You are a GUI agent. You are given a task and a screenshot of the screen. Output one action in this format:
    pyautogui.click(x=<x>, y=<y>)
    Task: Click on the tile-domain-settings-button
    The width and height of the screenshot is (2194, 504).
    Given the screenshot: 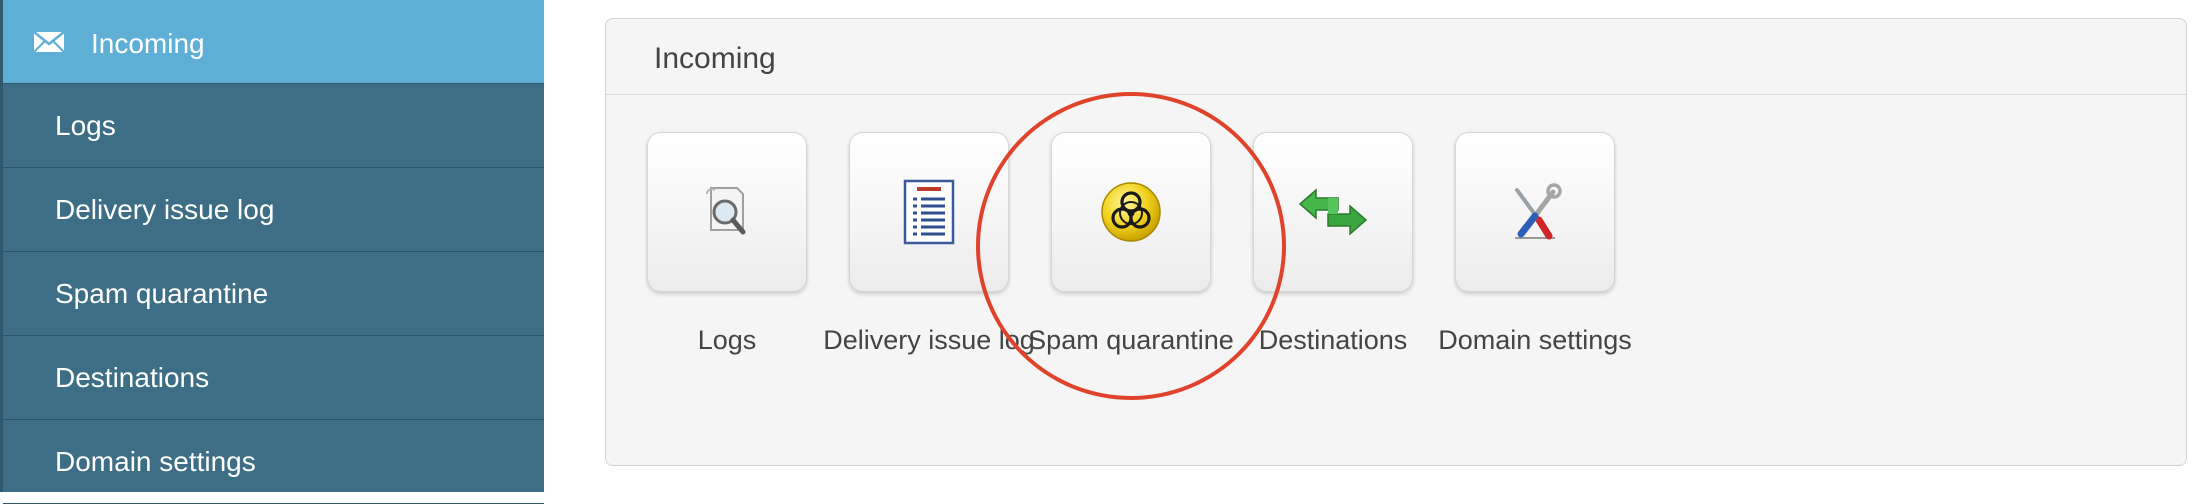 What is the action you would take?
    pyautogui.click(x=1535, y=212)
    